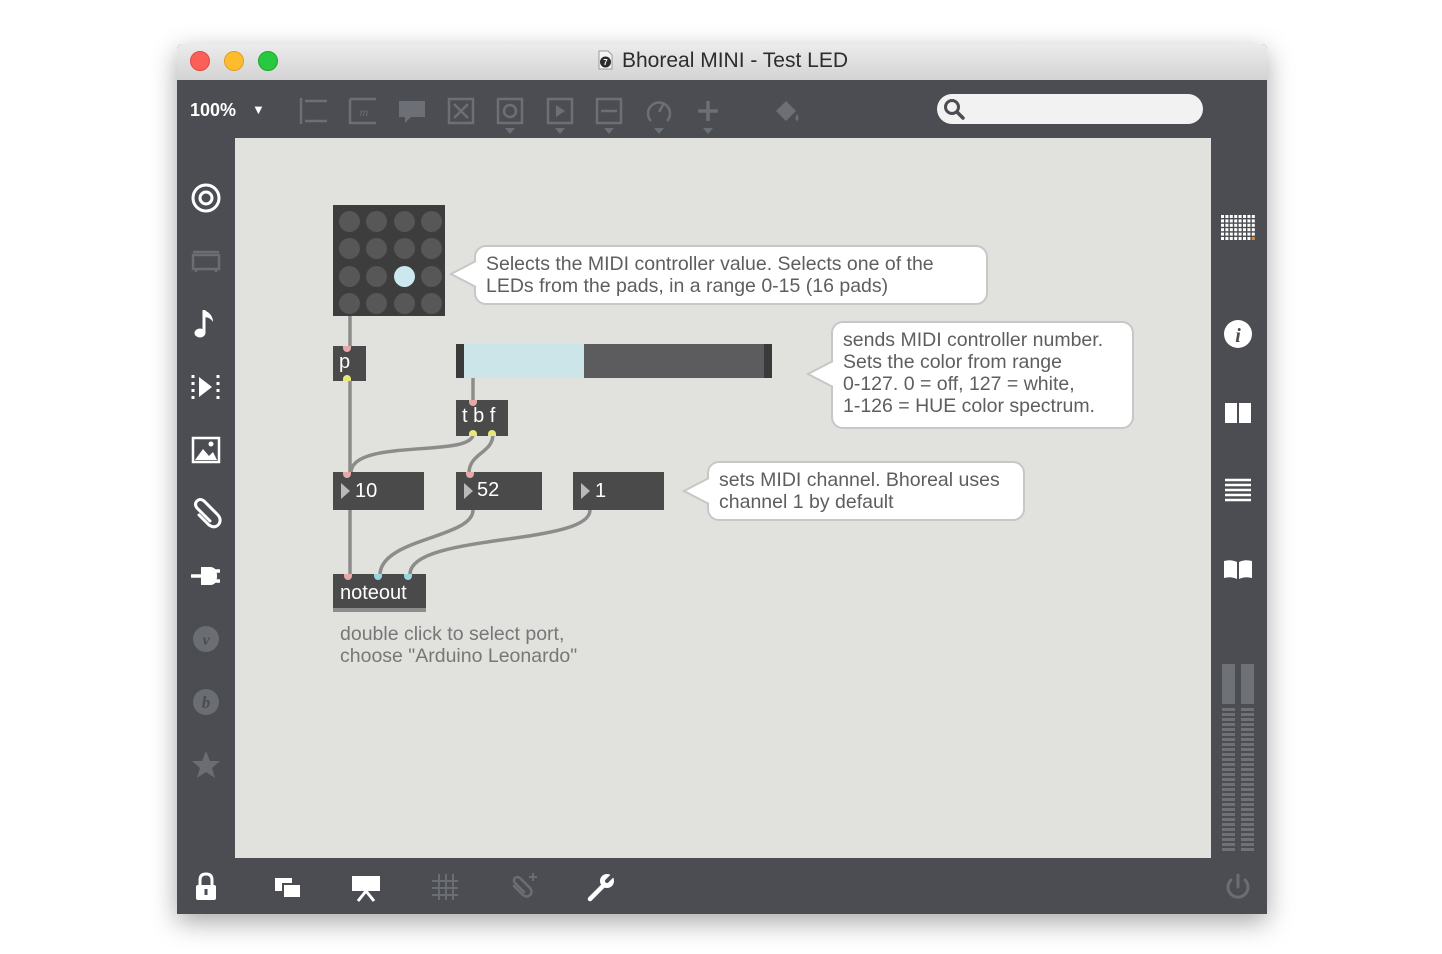  I want to click on plug-icon, so click(206, 576).